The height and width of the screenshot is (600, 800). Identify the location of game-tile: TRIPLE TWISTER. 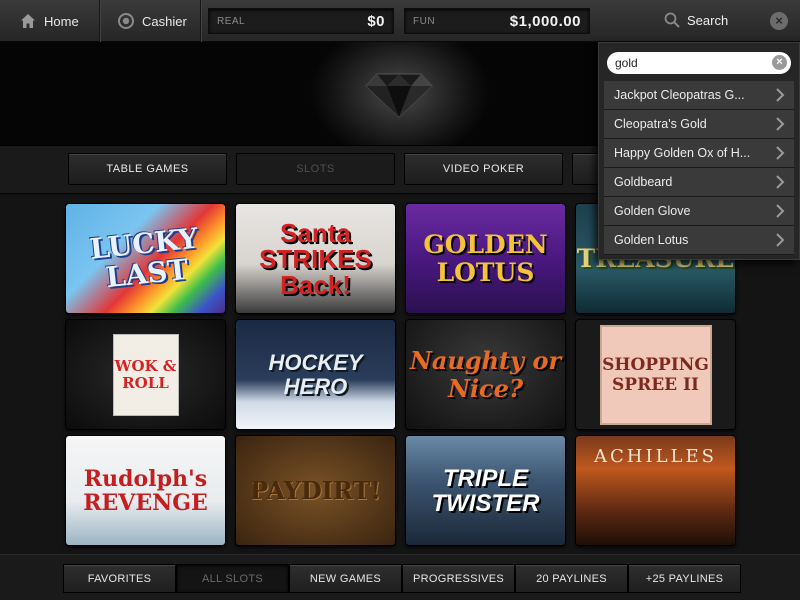
(485, 490).